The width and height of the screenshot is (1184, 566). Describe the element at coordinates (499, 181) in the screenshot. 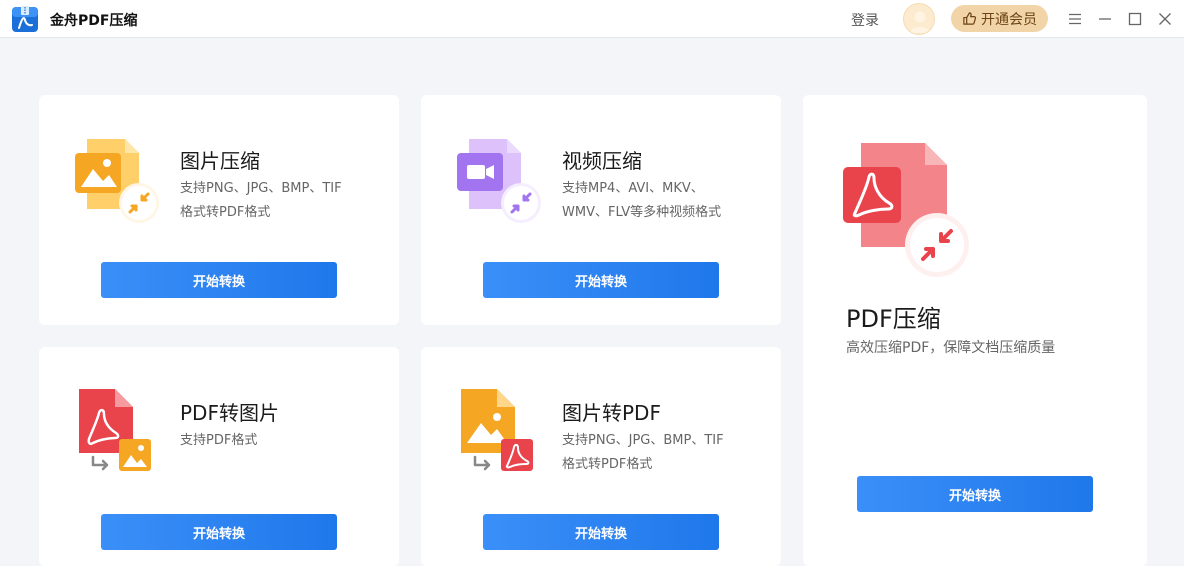

I see `video-compress-icon` at that location.